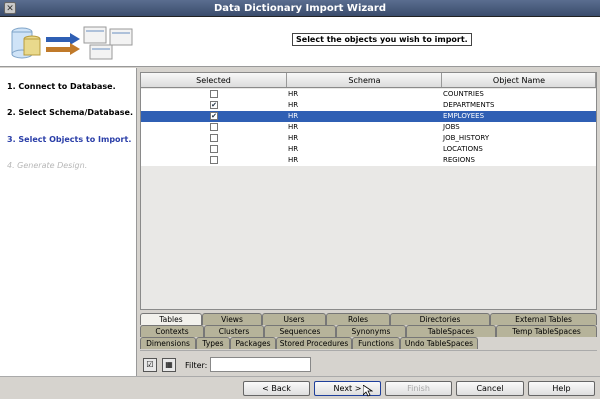 The image size is (600, 399). I want to click on tab-directories: Directories, so click(440, 319).